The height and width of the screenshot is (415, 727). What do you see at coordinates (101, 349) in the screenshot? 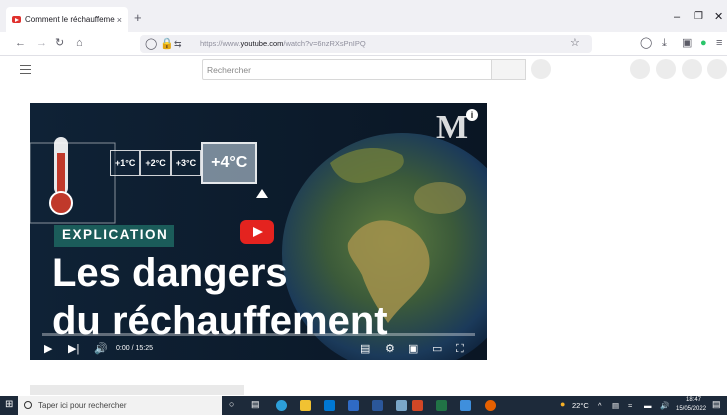
I see `volume-icon: 🔊` at bounding box center [101, 349].